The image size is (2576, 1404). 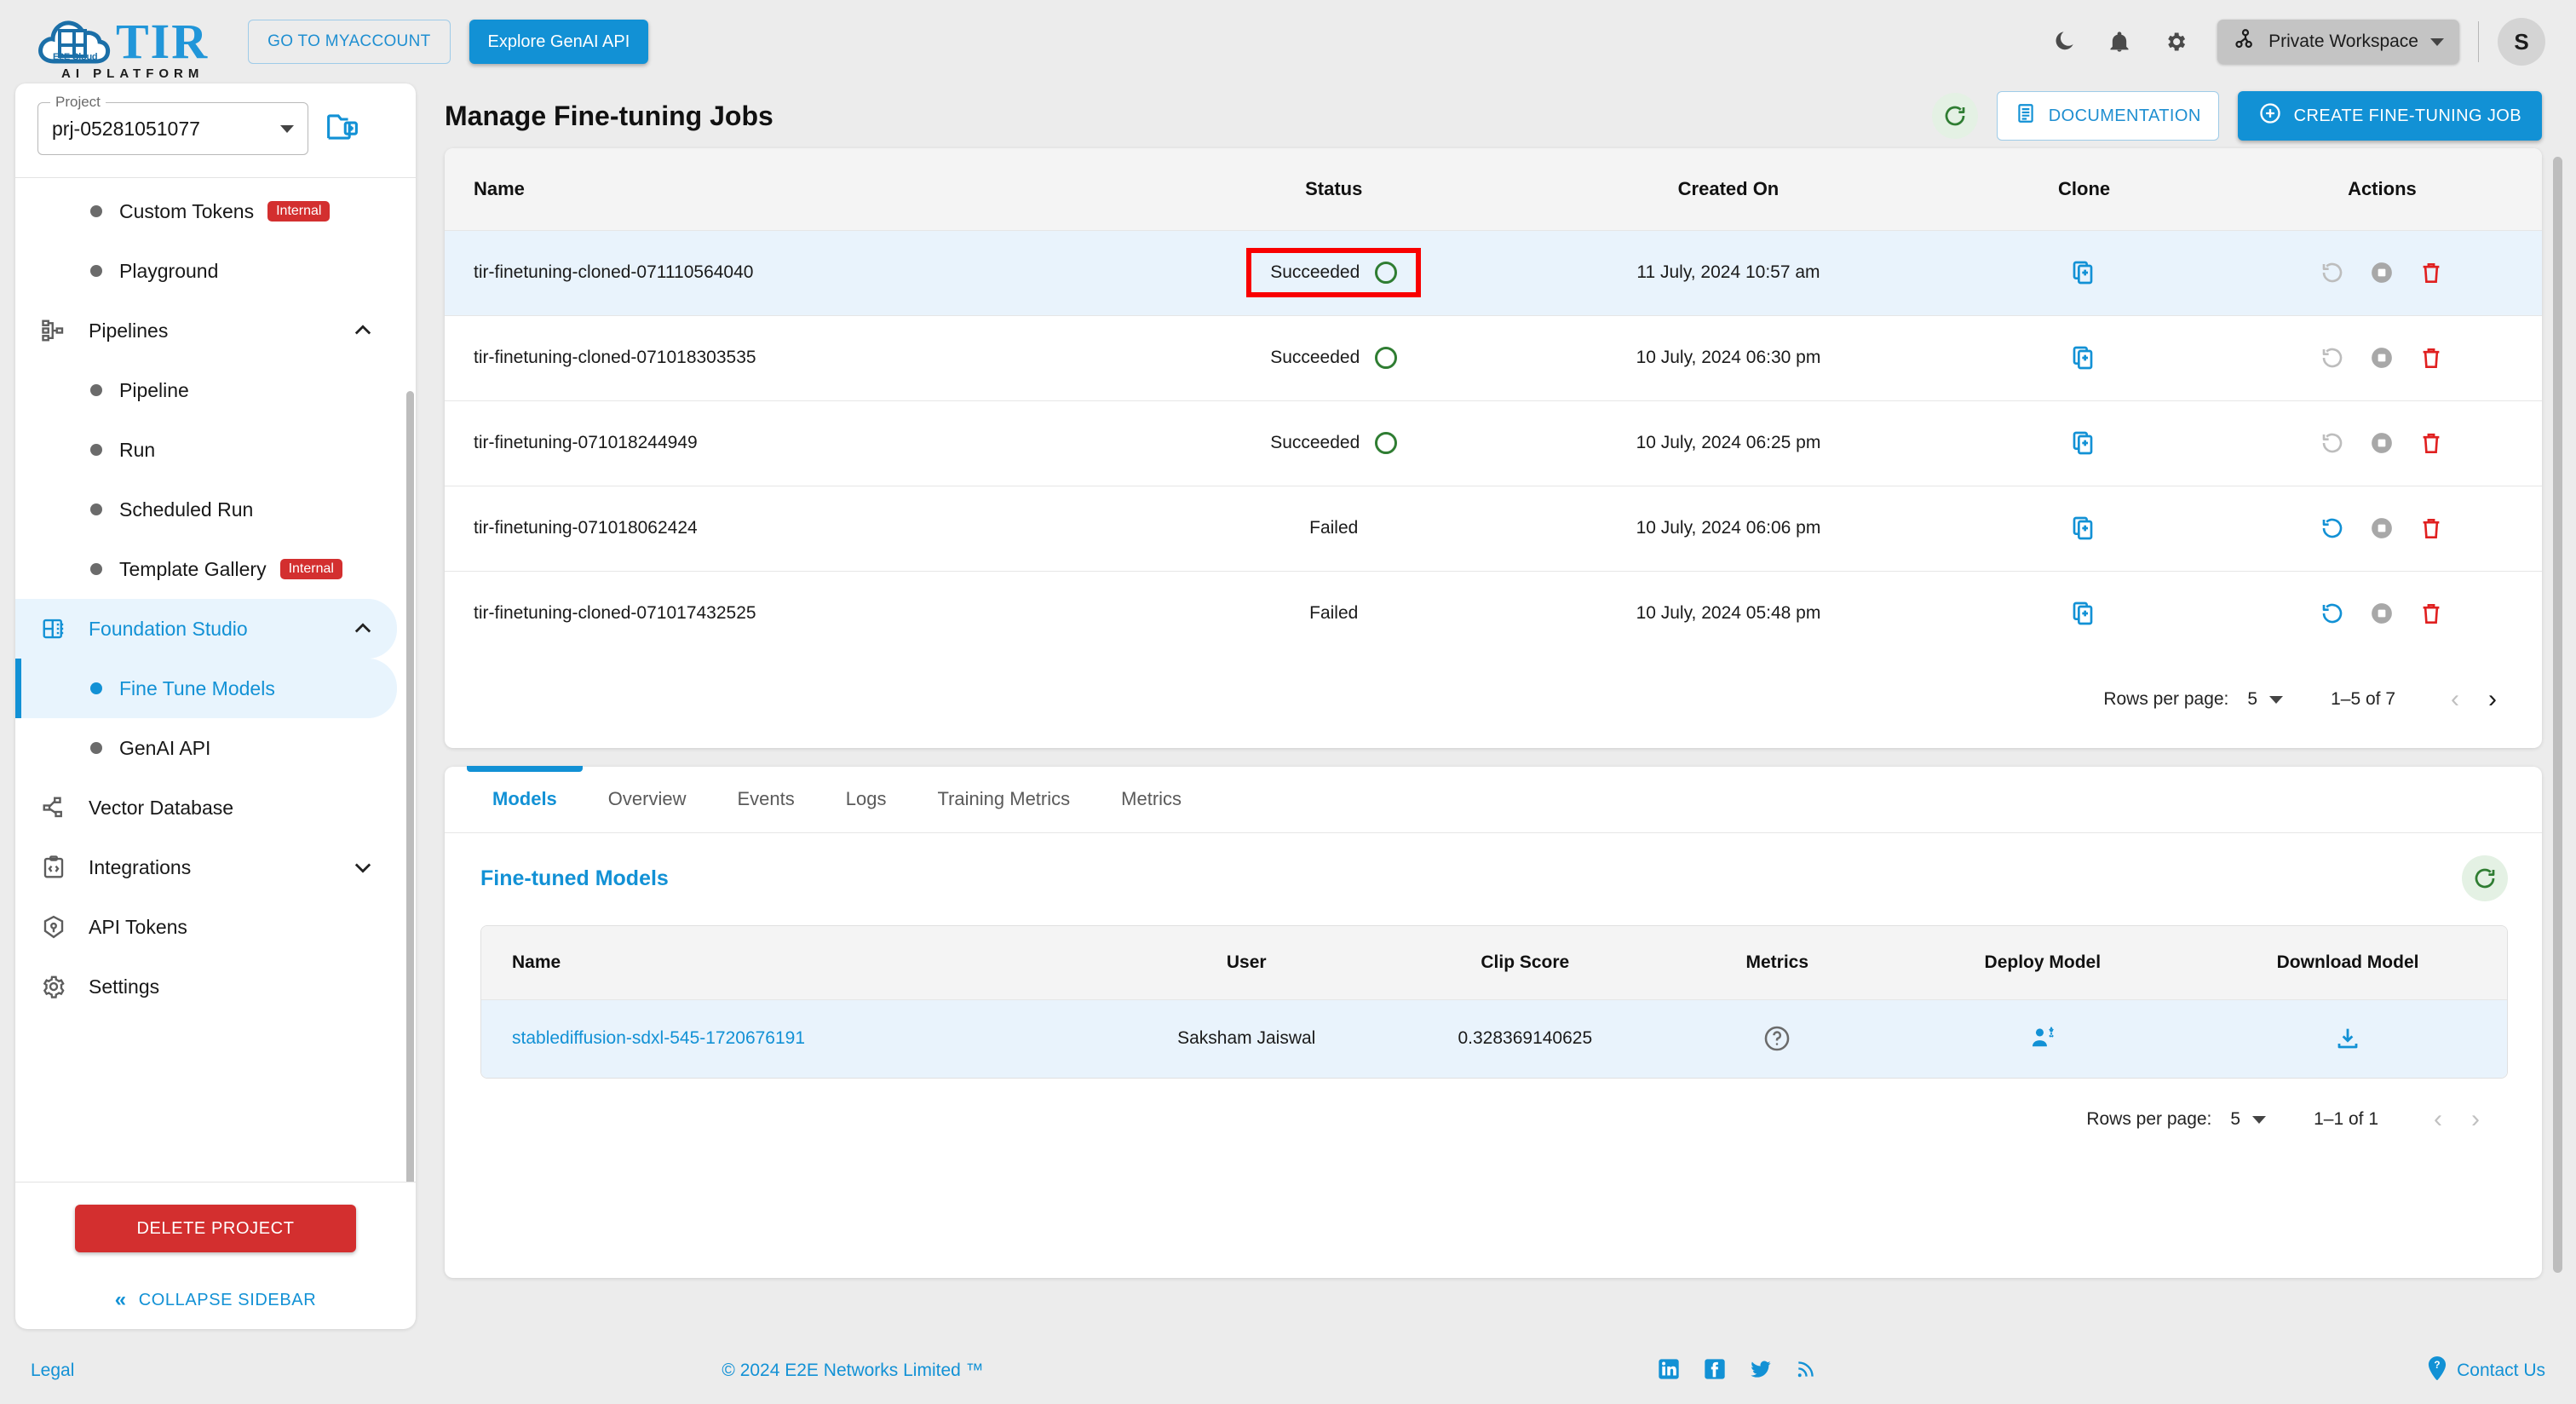 What do you see at coordinates (342, 129) in the screenshot?
I see `new-folder-icon` at bounding box center [342, 129].